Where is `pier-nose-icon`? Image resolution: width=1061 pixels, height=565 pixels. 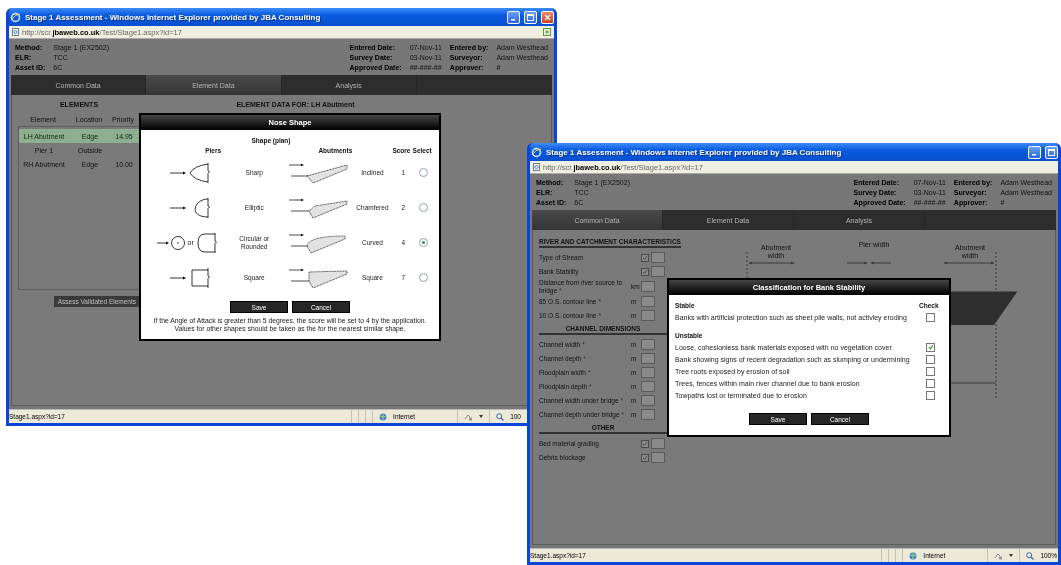 pier-nose-icon is located at coordinates (206, 242).